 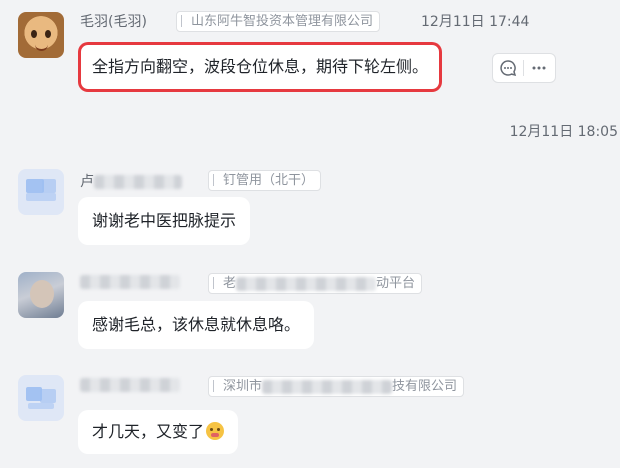 I want to click on message-text: 才几天，又变了, so click(x=148, y=431).